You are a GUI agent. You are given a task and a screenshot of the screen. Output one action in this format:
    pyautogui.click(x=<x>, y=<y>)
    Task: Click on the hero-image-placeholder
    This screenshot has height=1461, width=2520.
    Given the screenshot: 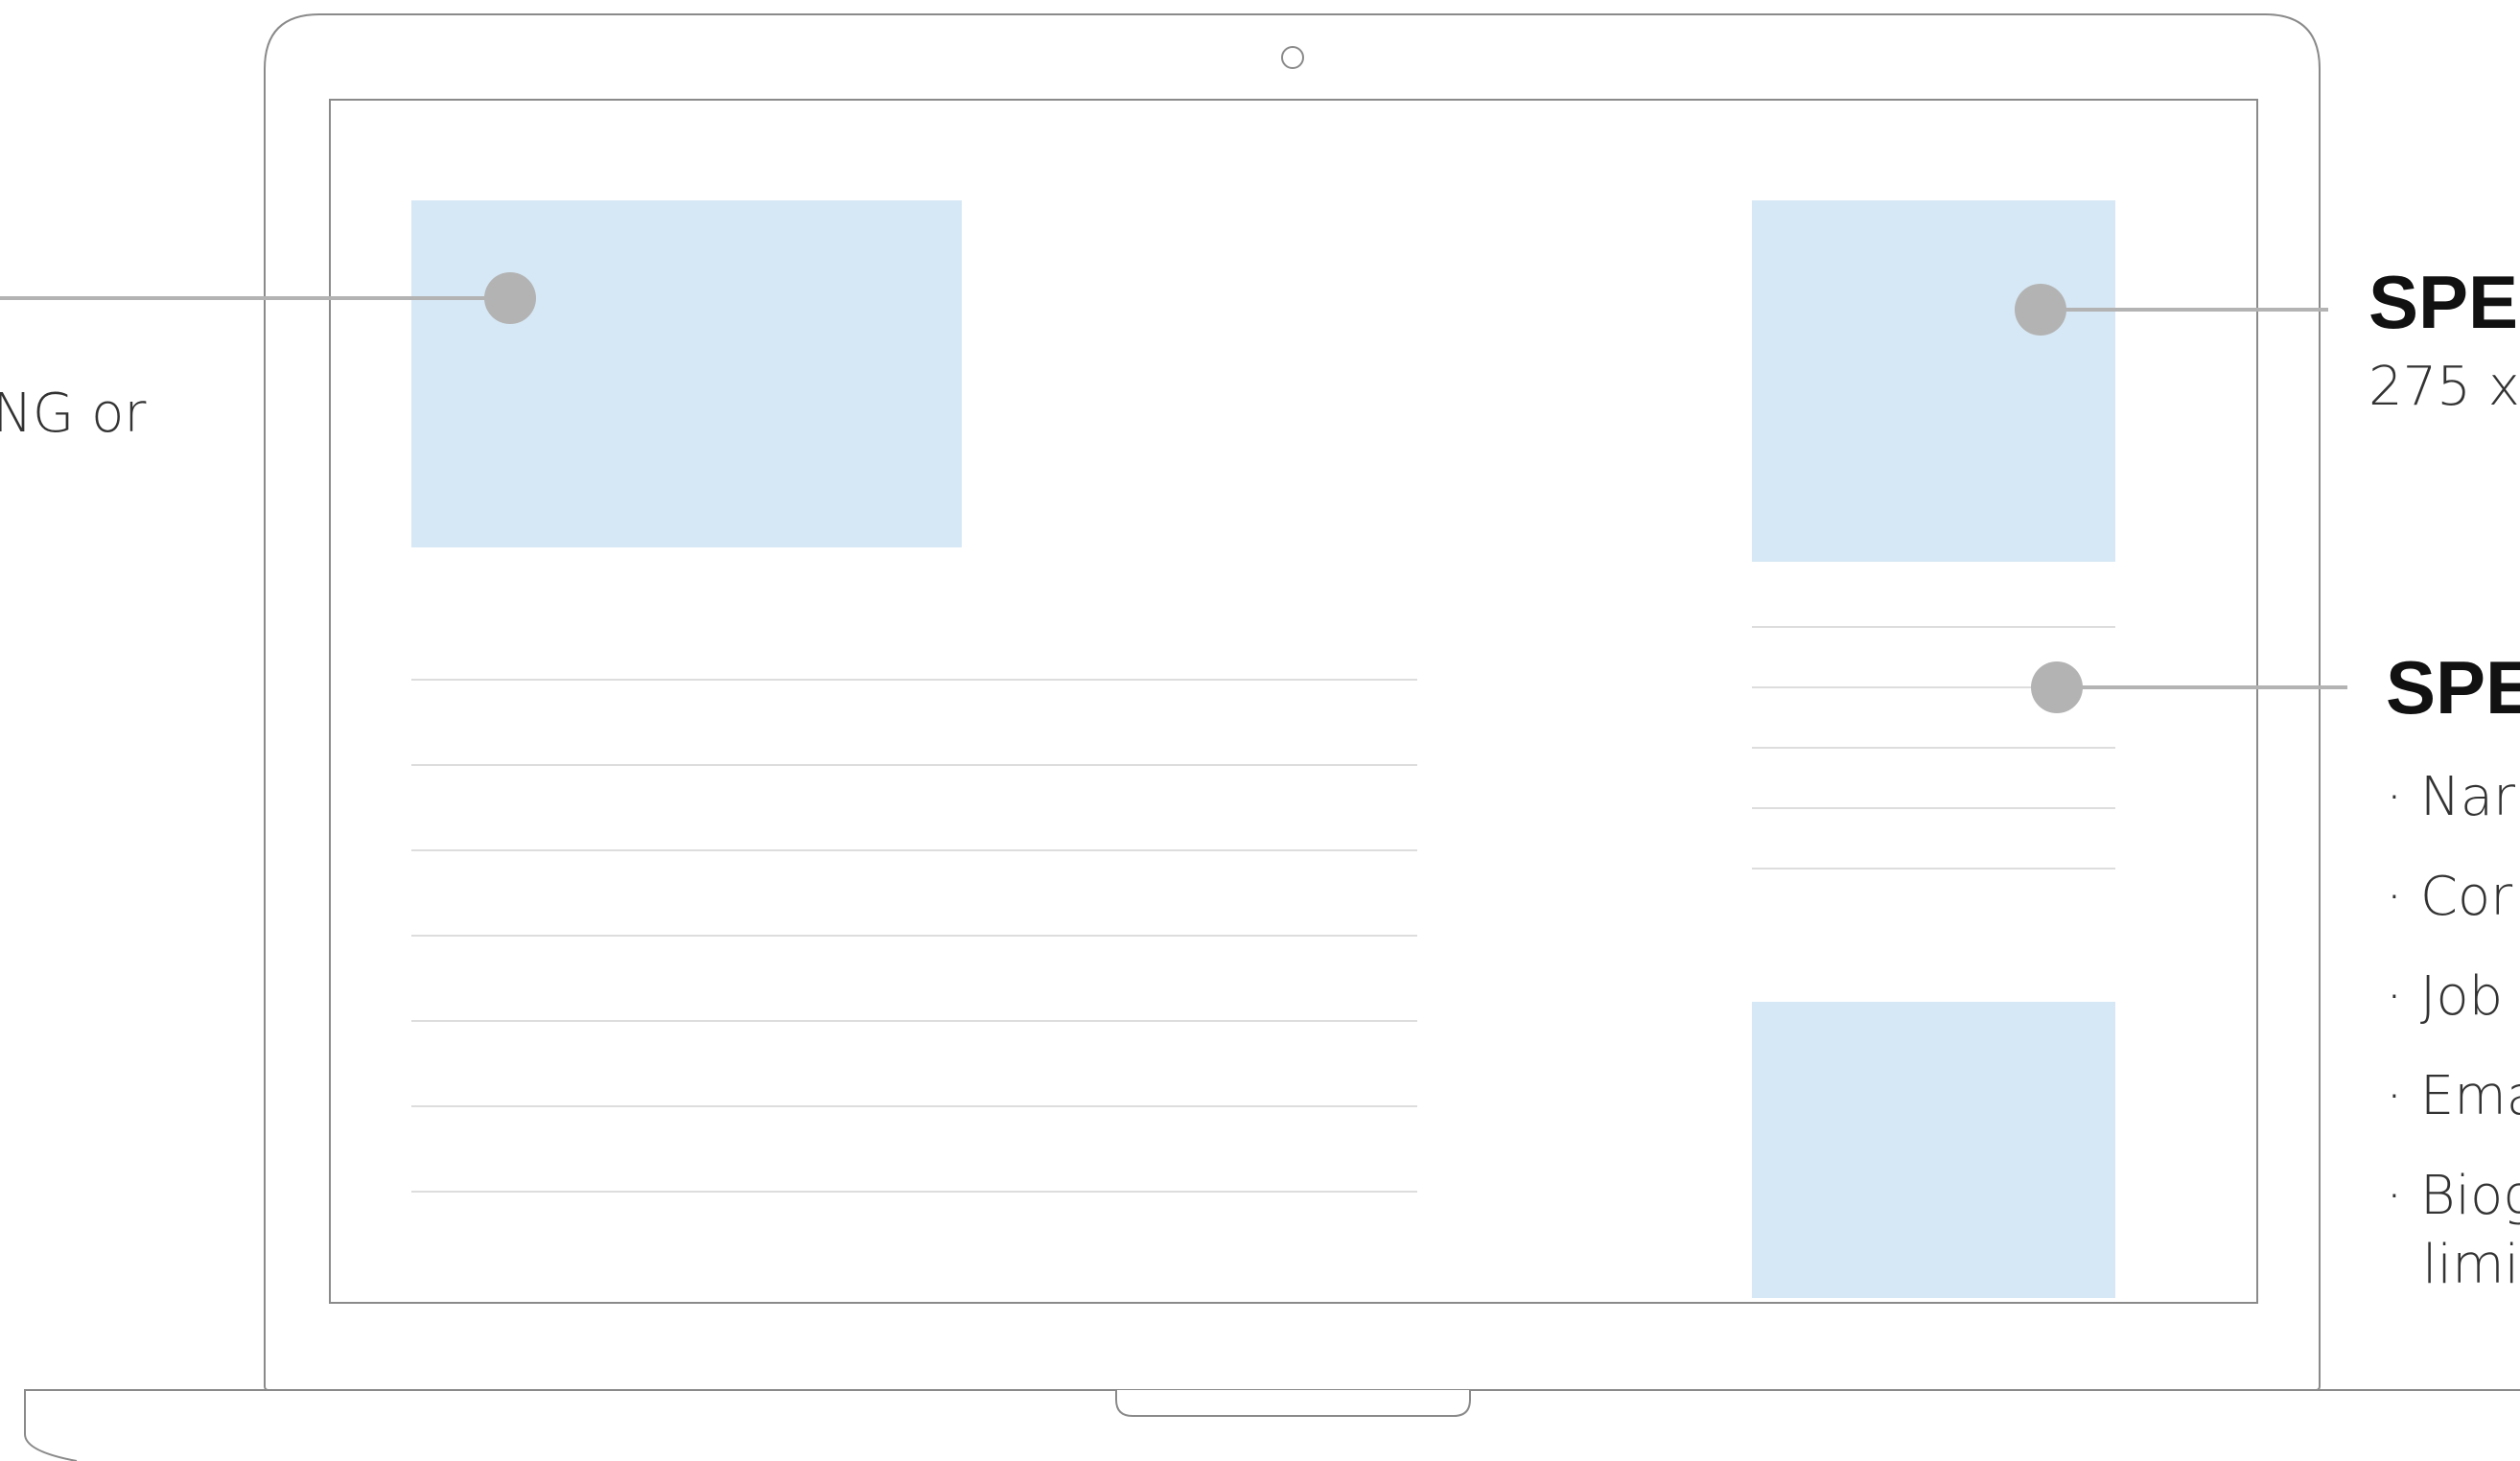 What is the action you would take?
    pyautogui.click(x=686, y=373)
    